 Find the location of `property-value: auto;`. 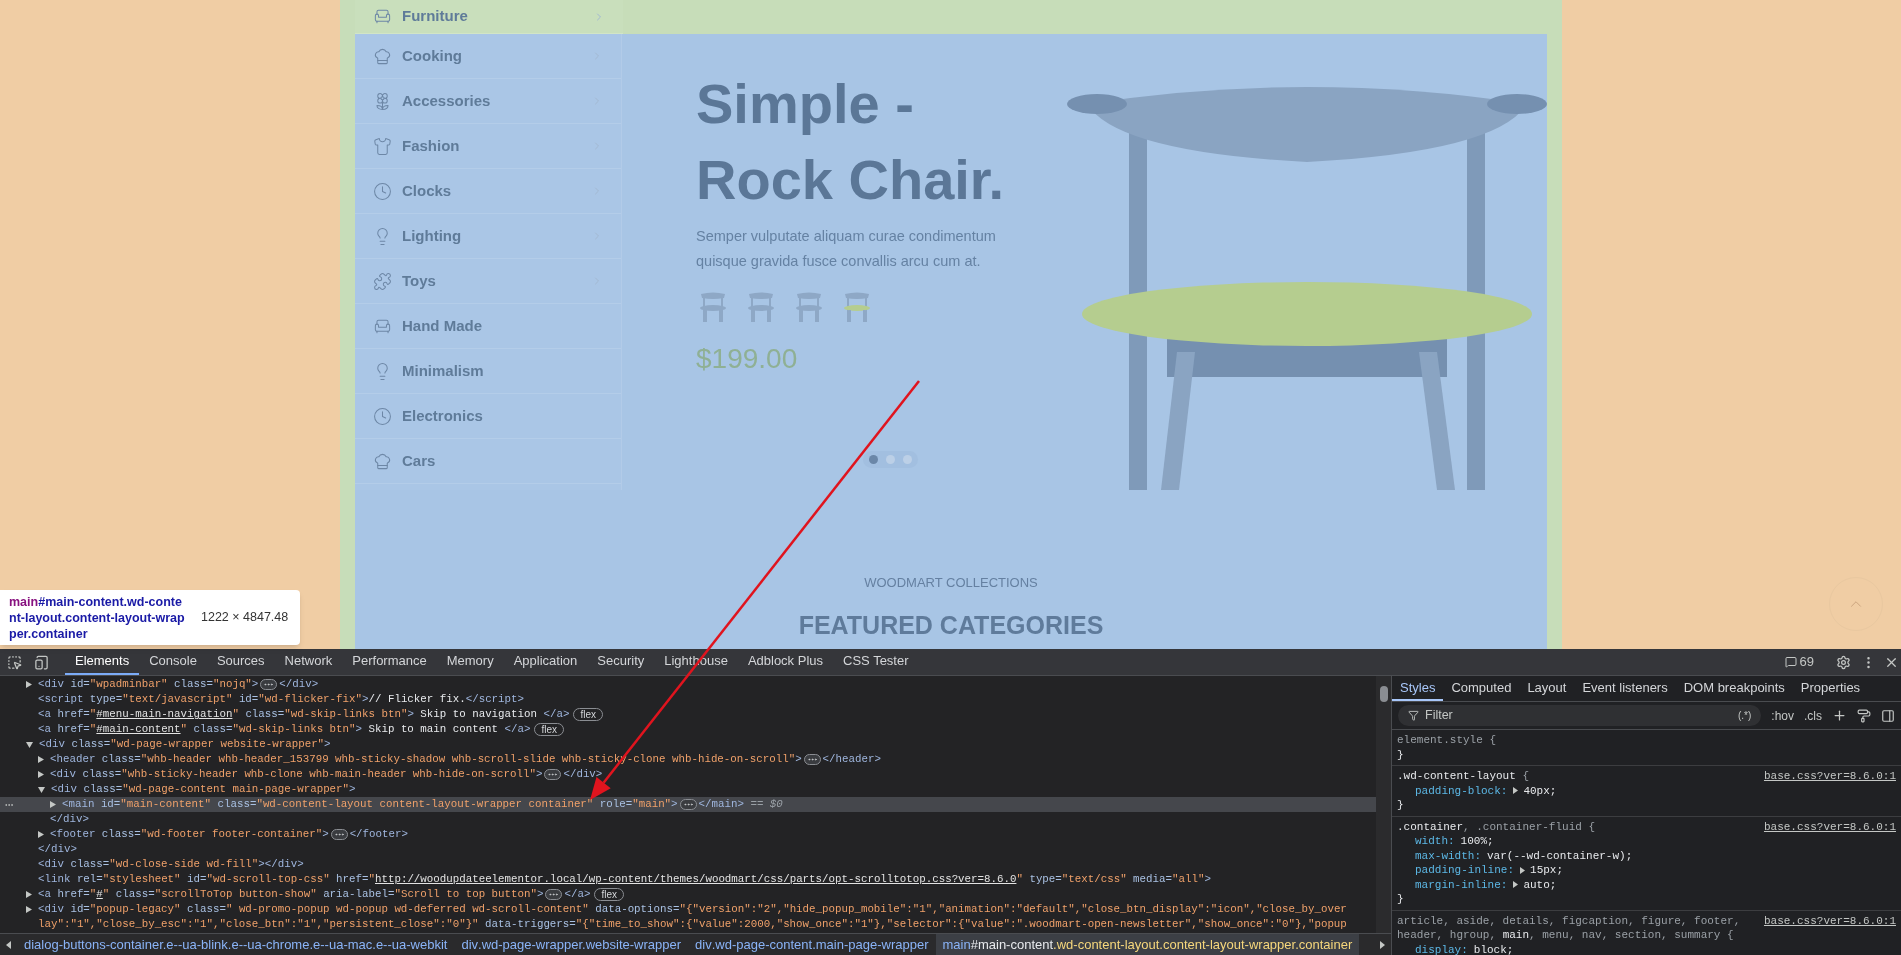

property-value: auto; is located at coordinates (1540, 884).